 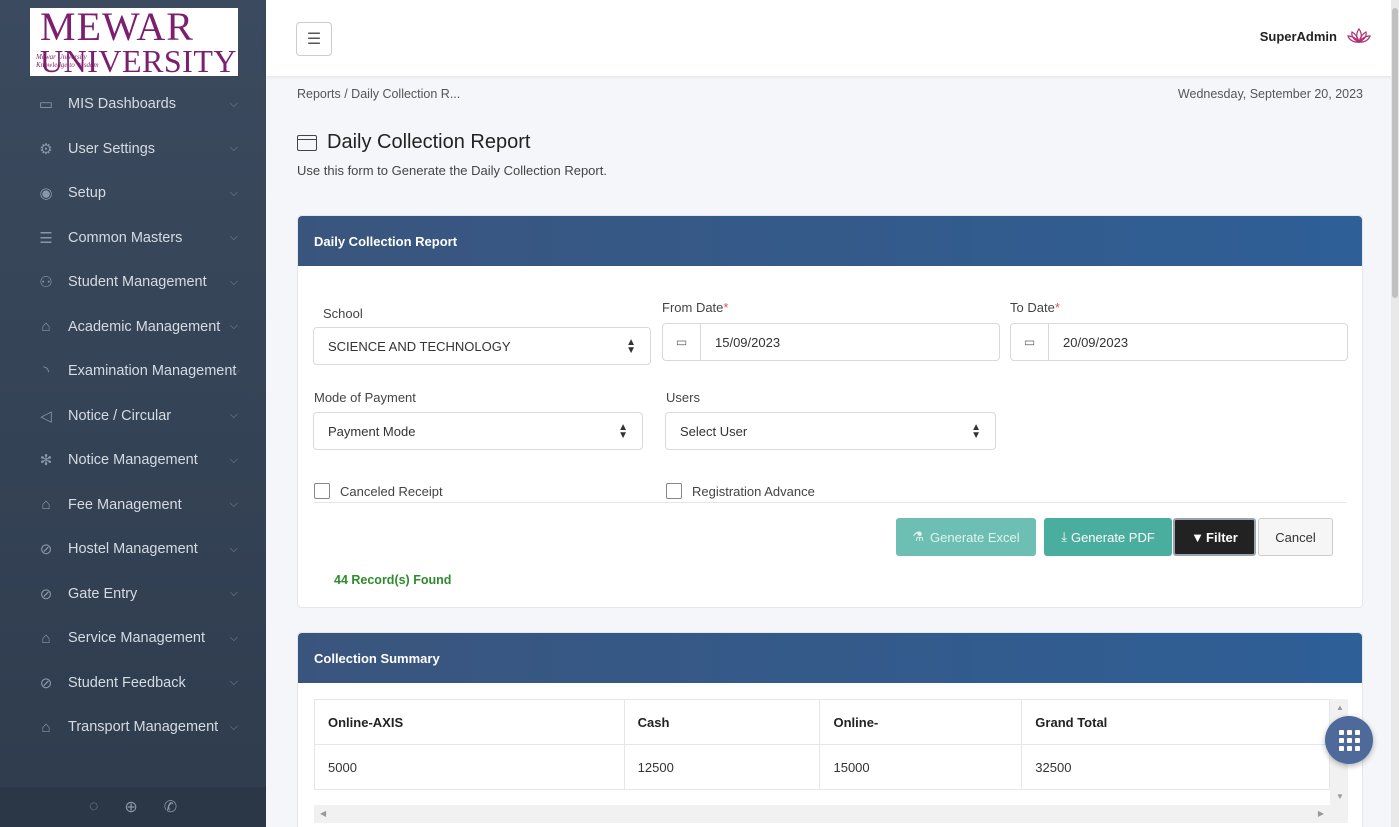 I want to click on records-found: 44 Record(s) Found, so click(x=393, y=580).